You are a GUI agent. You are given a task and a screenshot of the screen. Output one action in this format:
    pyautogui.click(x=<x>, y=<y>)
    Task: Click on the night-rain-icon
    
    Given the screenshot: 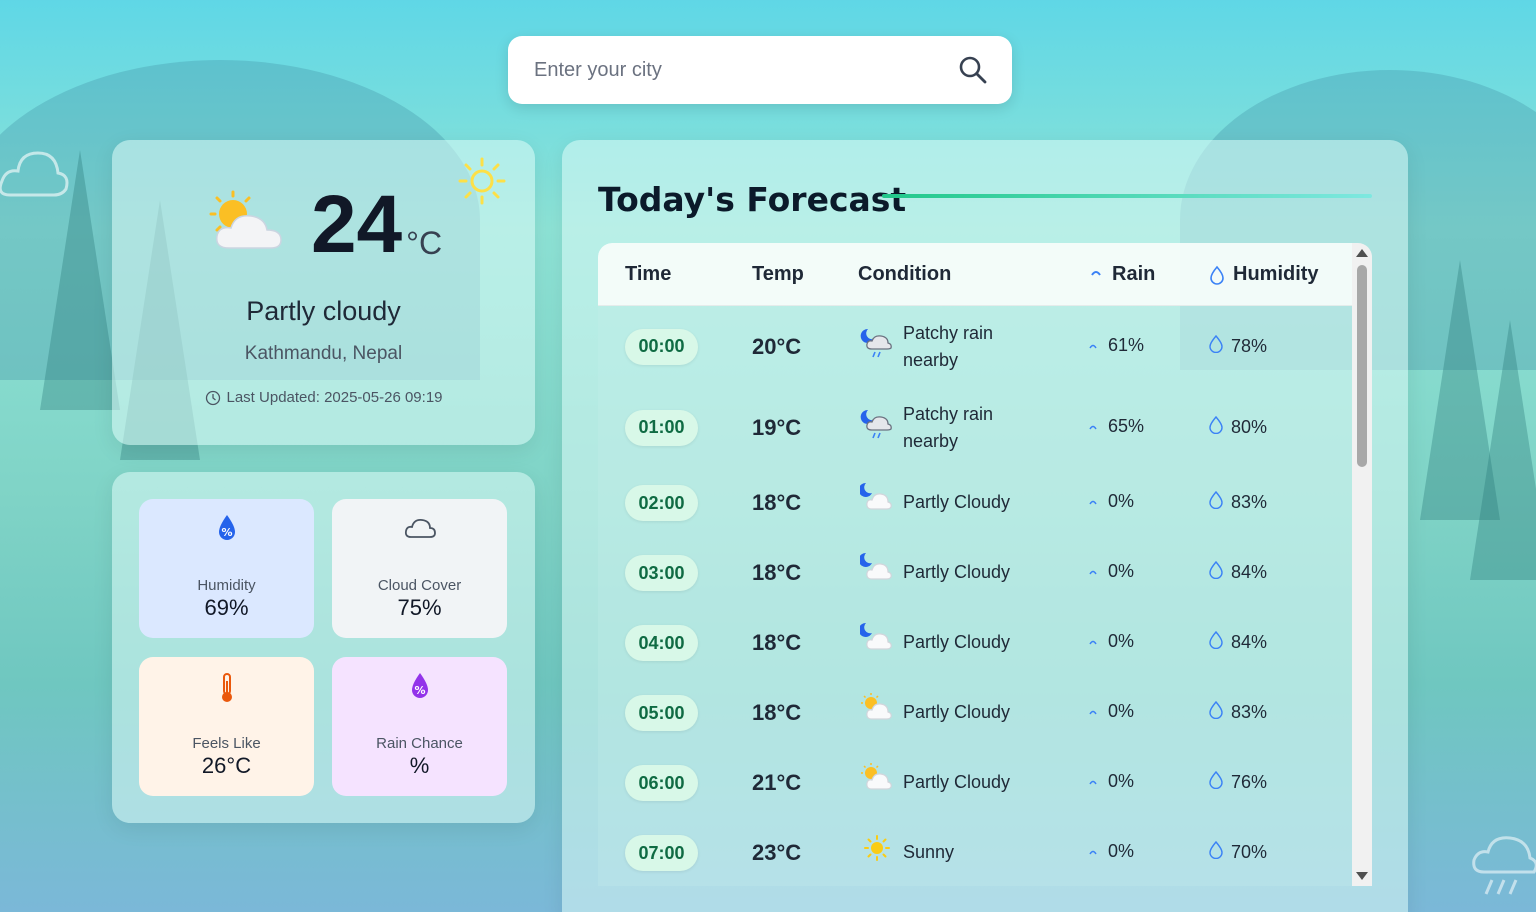 What is the action you would take?
    pyautogui.click(x=877, y=342)
    